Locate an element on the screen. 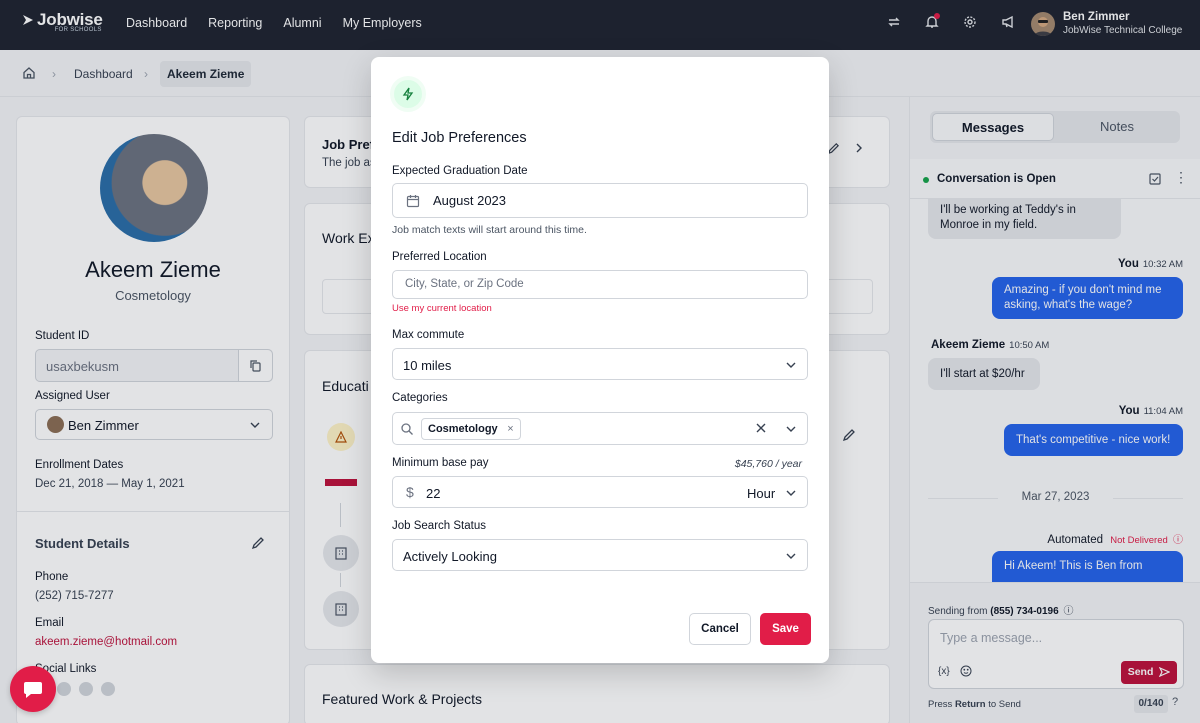 The height and width of the screenshot is (723, 1200). preferred-location-label: Preferred Location is located at coordinates (439, 257).